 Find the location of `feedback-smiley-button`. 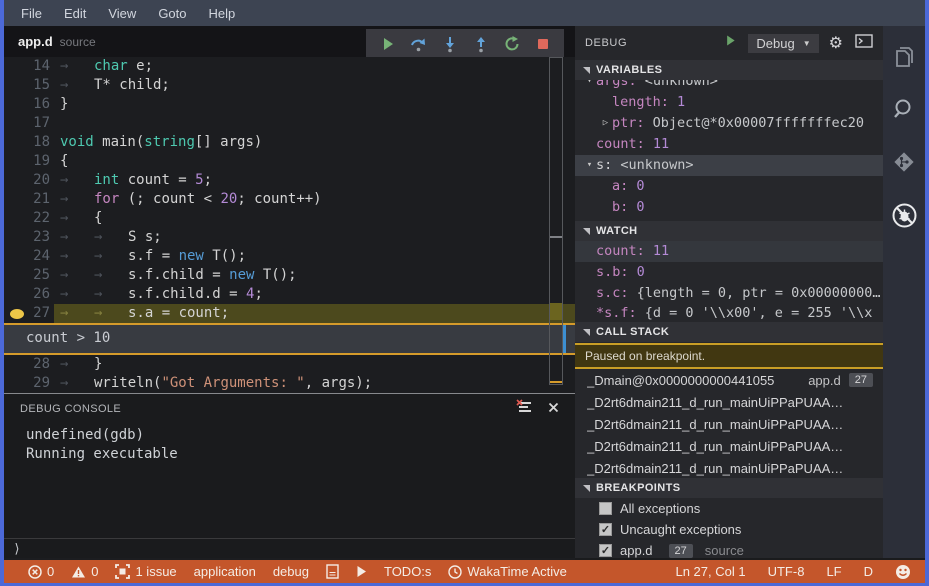

feedback-smiley-button is located at coordinates (903, 572).